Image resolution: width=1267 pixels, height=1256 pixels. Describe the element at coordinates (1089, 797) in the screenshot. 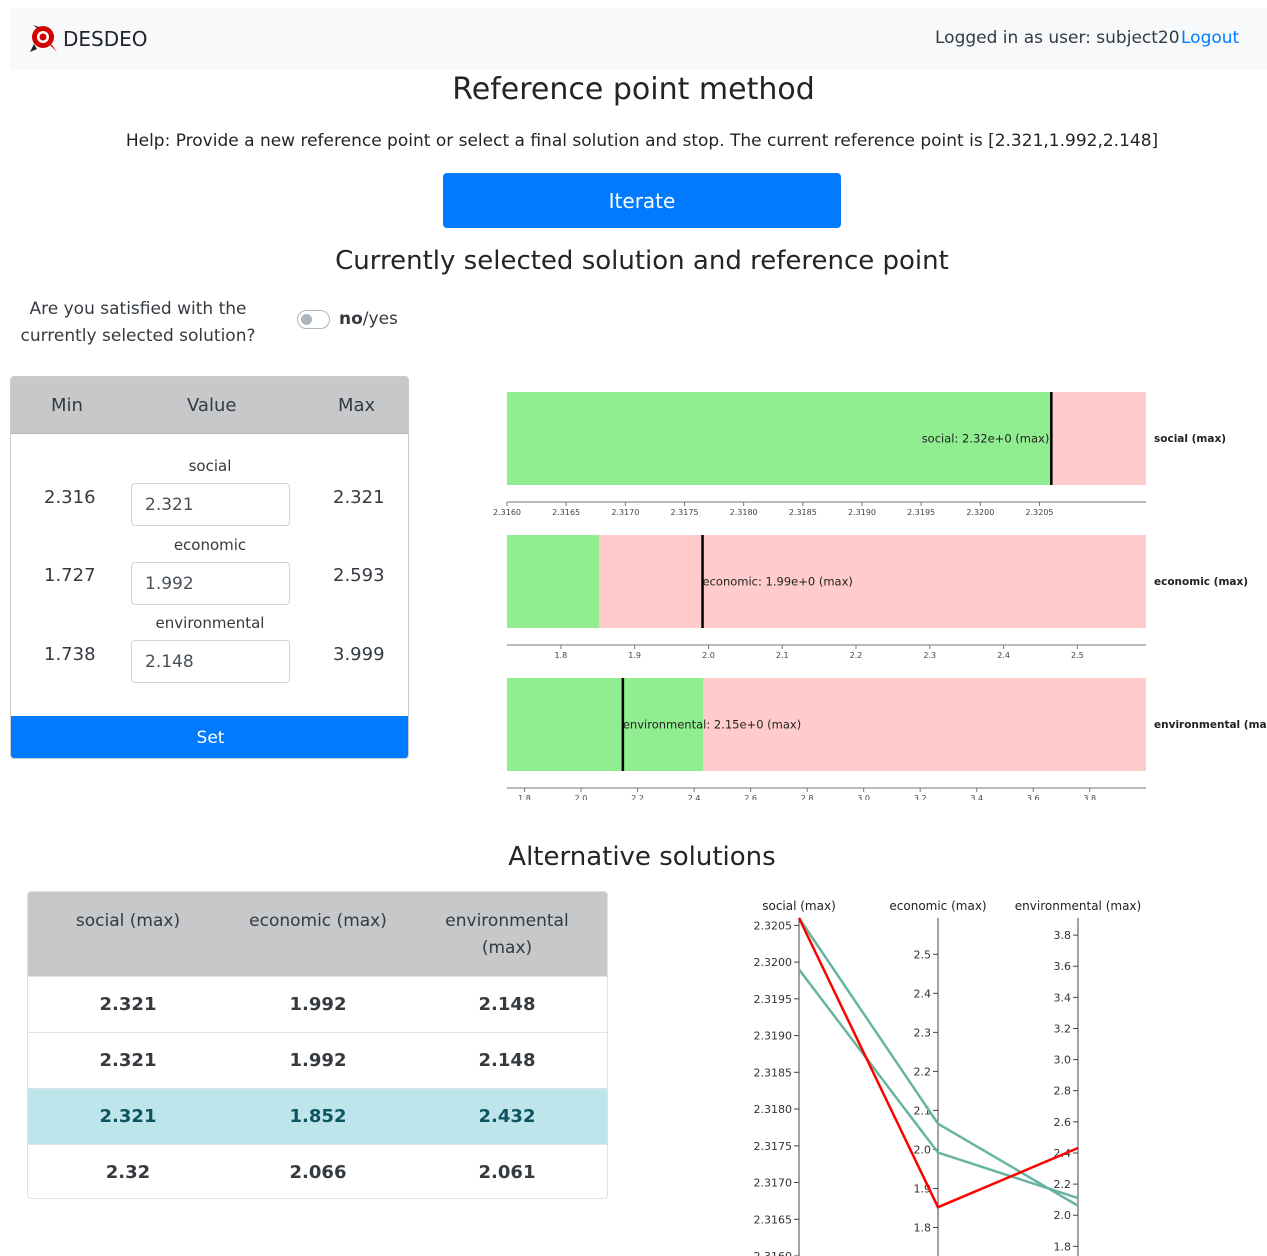

I see `x-tick-label: 3.8` at that location.